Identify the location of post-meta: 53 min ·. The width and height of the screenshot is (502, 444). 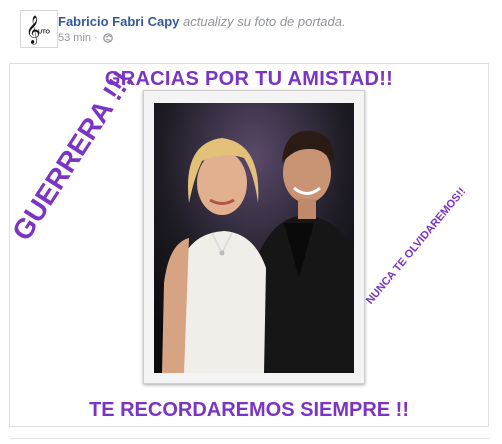
(85, 39).